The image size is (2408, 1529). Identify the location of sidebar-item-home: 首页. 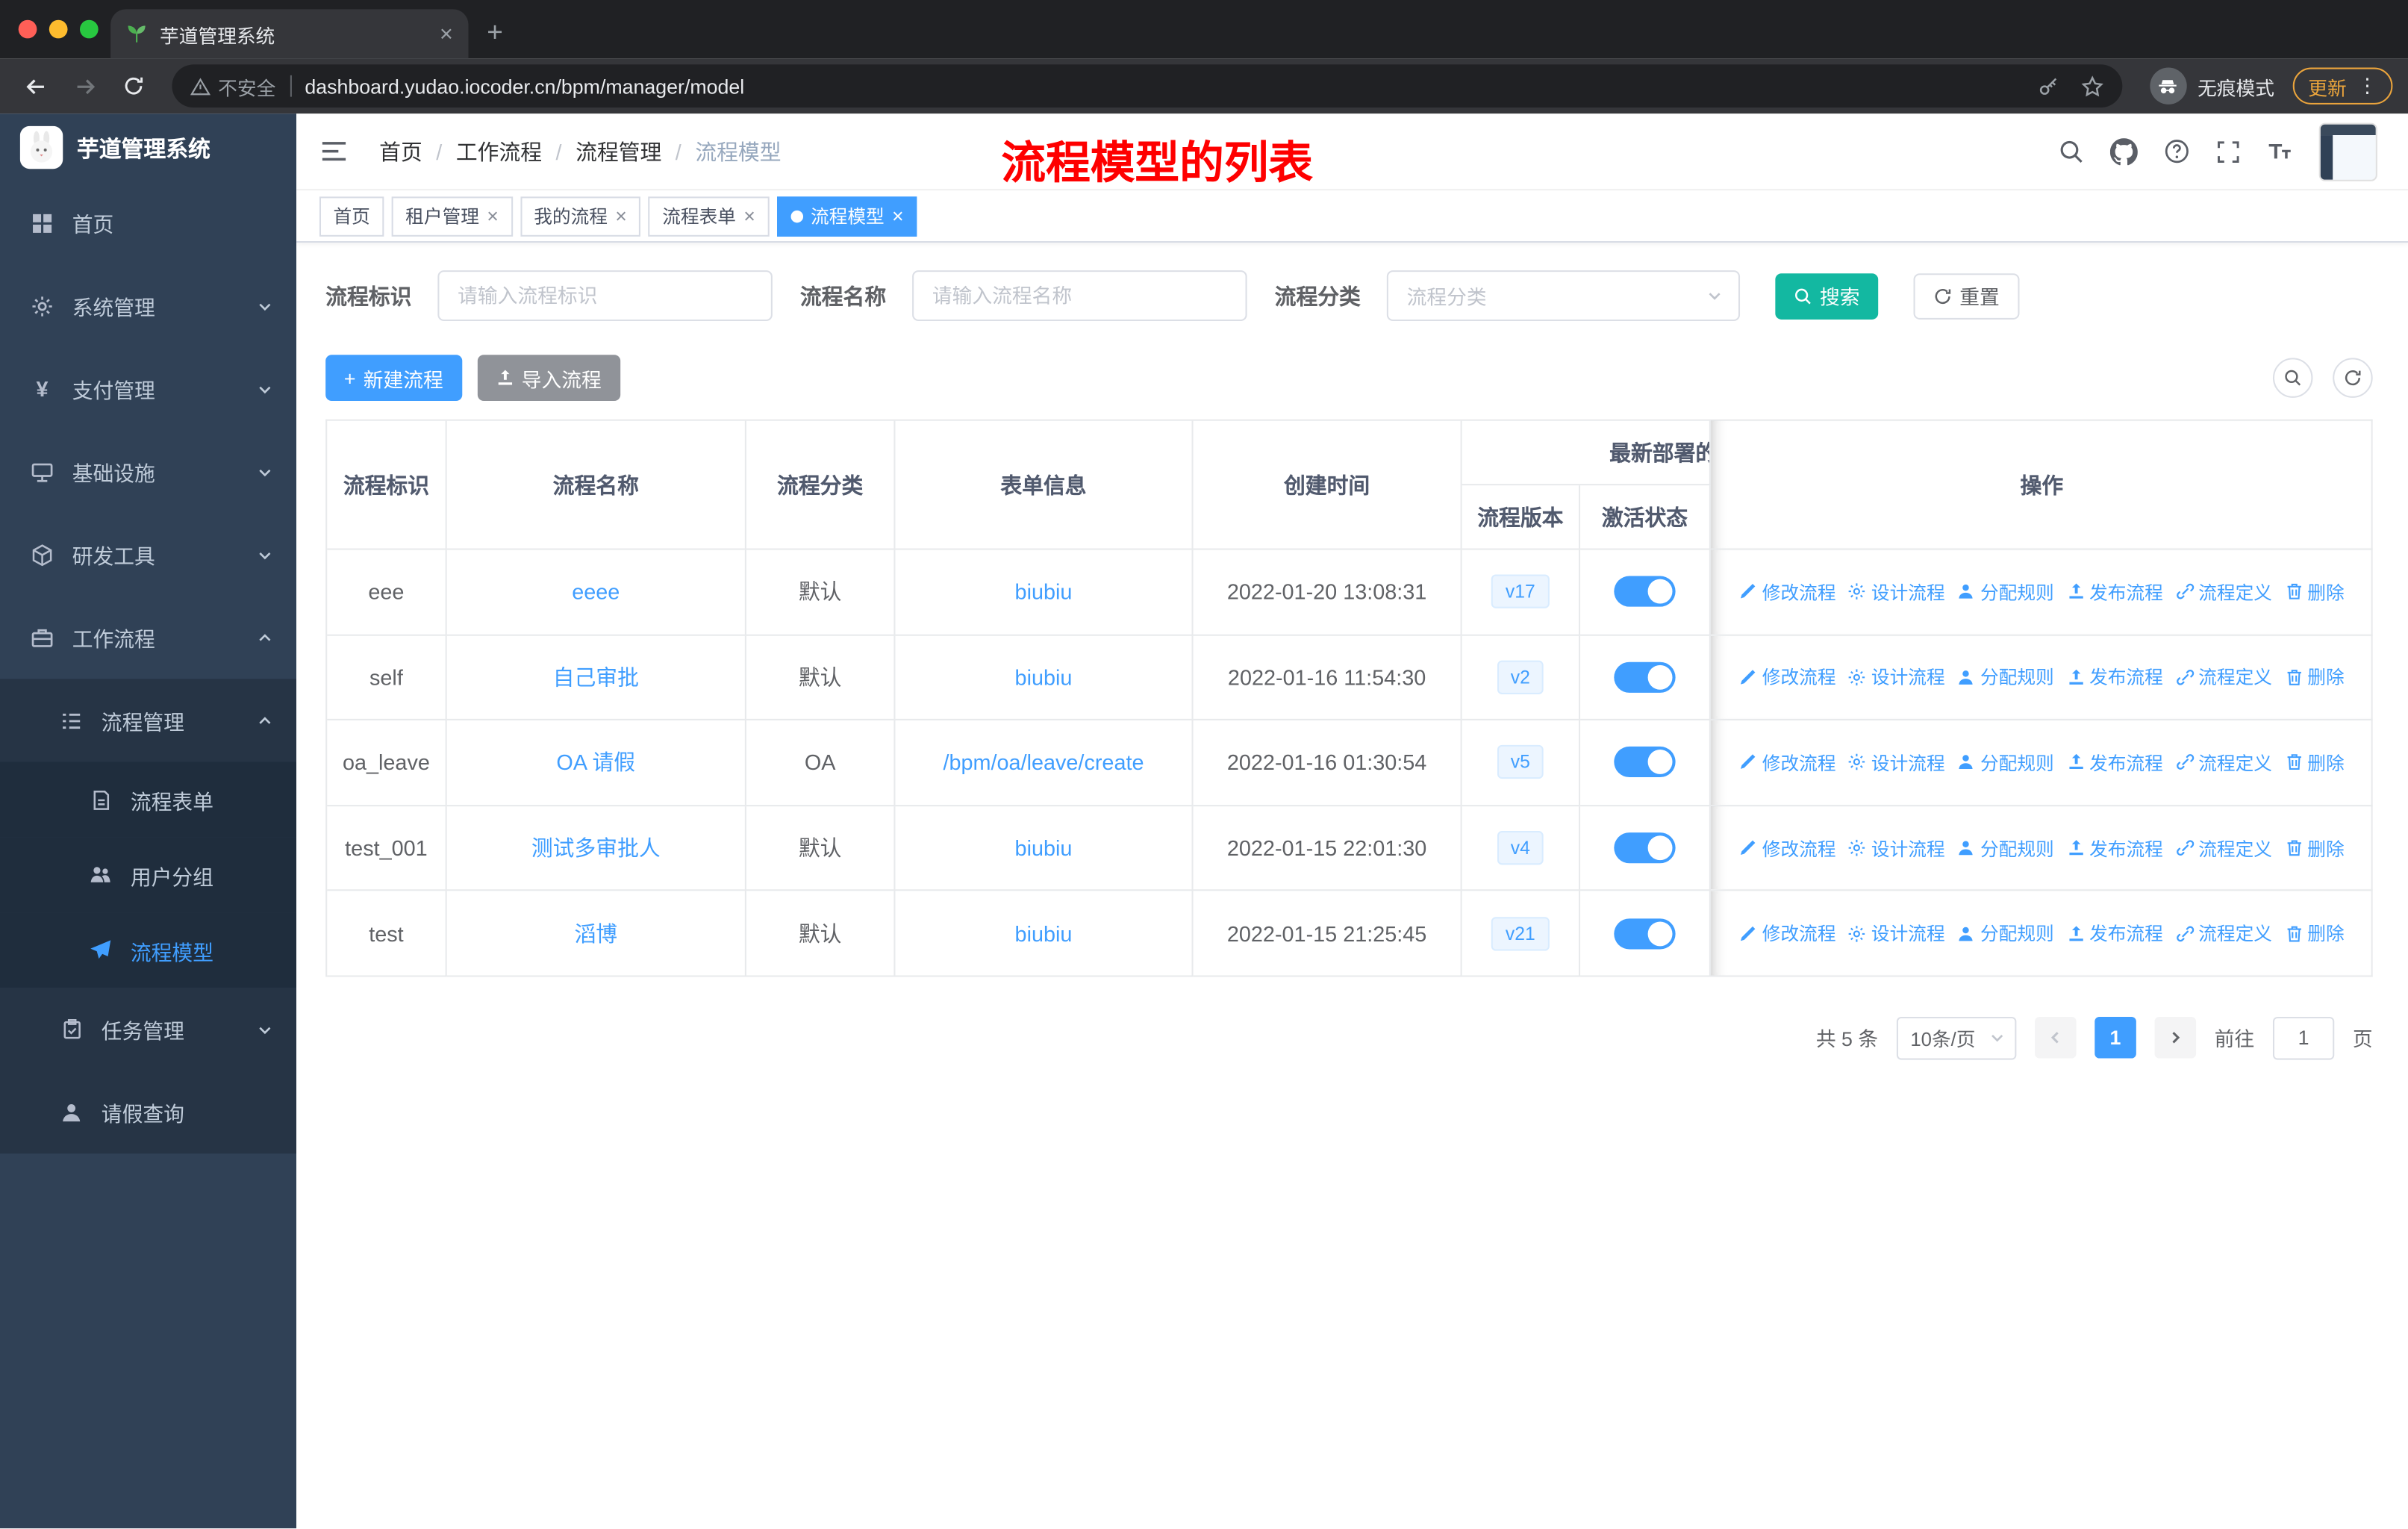
(148, 223).